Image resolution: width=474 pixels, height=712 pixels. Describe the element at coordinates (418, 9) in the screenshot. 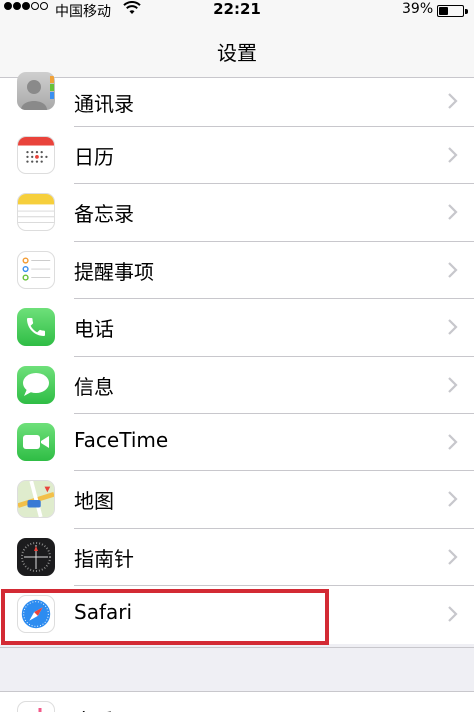

I see `battery-percent: 39%` at that location.